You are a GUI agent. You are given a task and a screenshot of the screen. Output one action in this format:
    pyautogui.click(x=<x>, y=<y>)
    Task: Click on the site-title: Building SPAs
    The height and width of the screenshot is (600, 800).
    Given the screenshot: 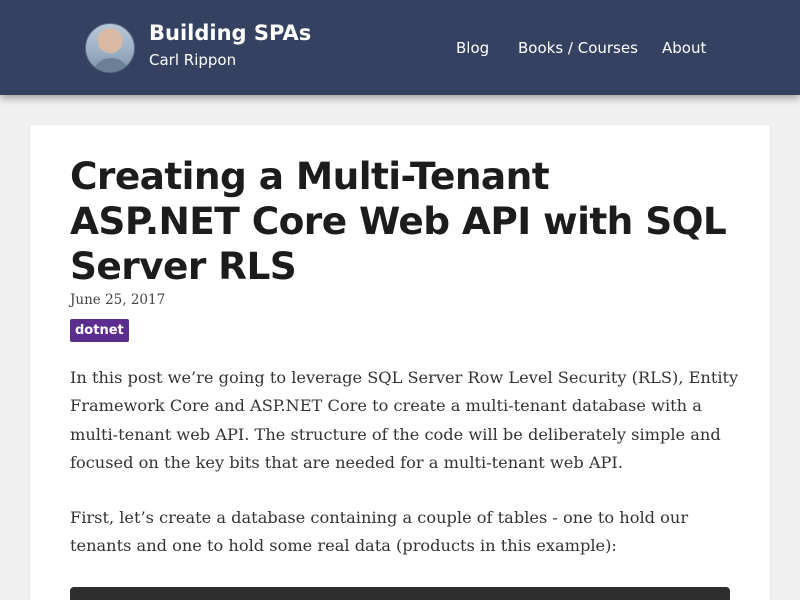 What is the action you would take?
    pyautogui.click(x=230, y=33)
    